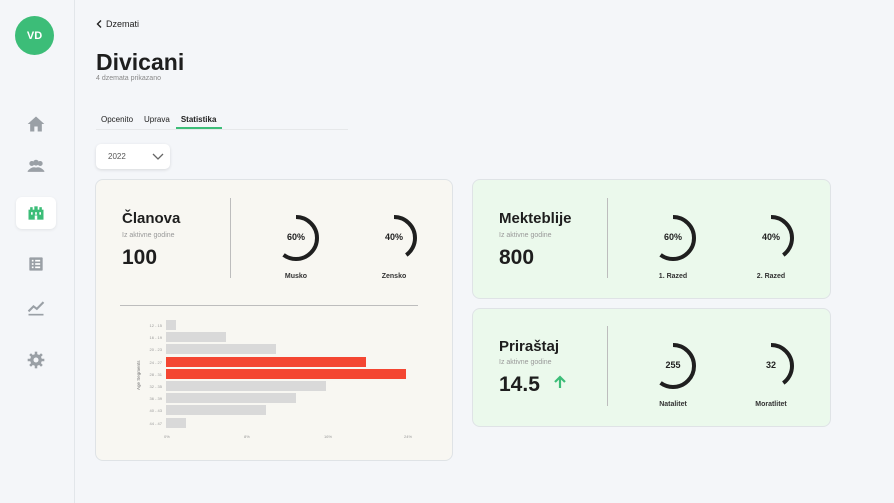 The width and height of the screenshot is (894, 503). What do you see at coordinates (123, 24) in the screenshot?
I see `back-link-label: Dzemati` at bounding box center [123, 24].